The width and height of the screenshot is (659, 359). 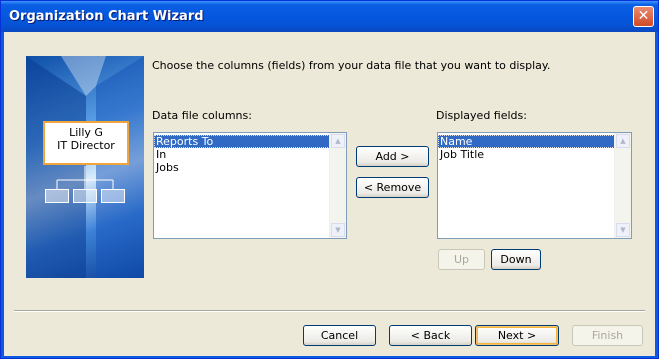 I want to click on list-item: Name, so click(x=526, y=141).